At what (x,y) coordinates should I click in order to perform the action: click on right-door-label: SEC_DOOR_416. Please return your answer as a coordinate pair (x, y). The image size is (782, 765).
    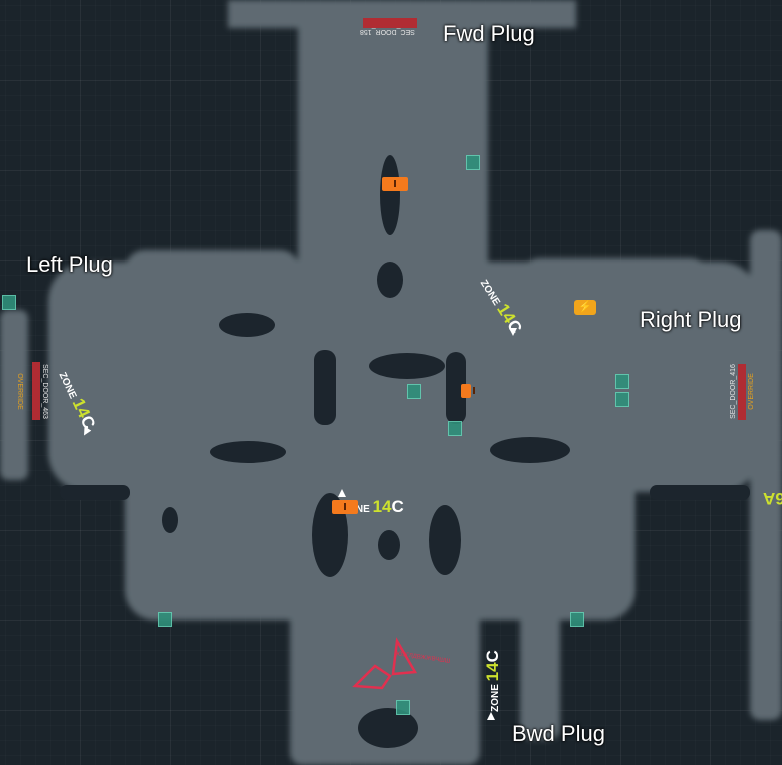
    Looking at the image, I should click on (733, 391).